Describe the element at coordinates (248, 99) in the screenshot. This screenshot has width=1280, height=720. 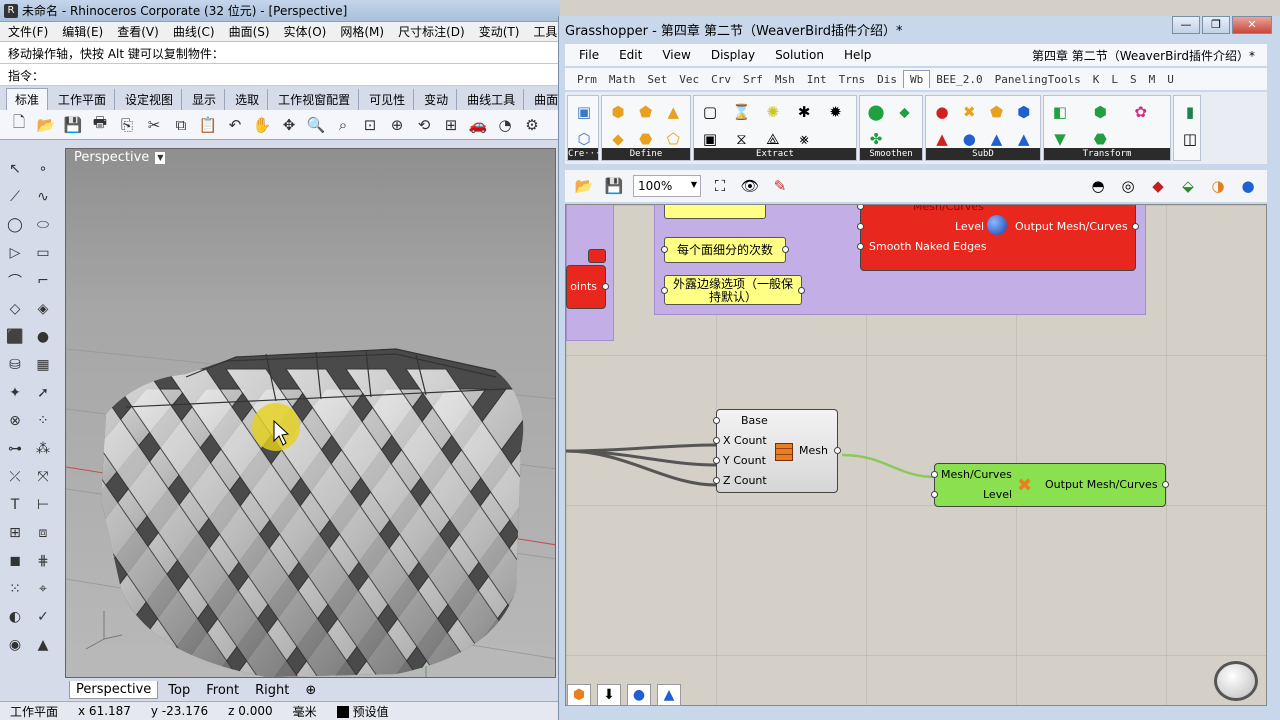
I see `toolbar-tab-select: 选取` at that location.